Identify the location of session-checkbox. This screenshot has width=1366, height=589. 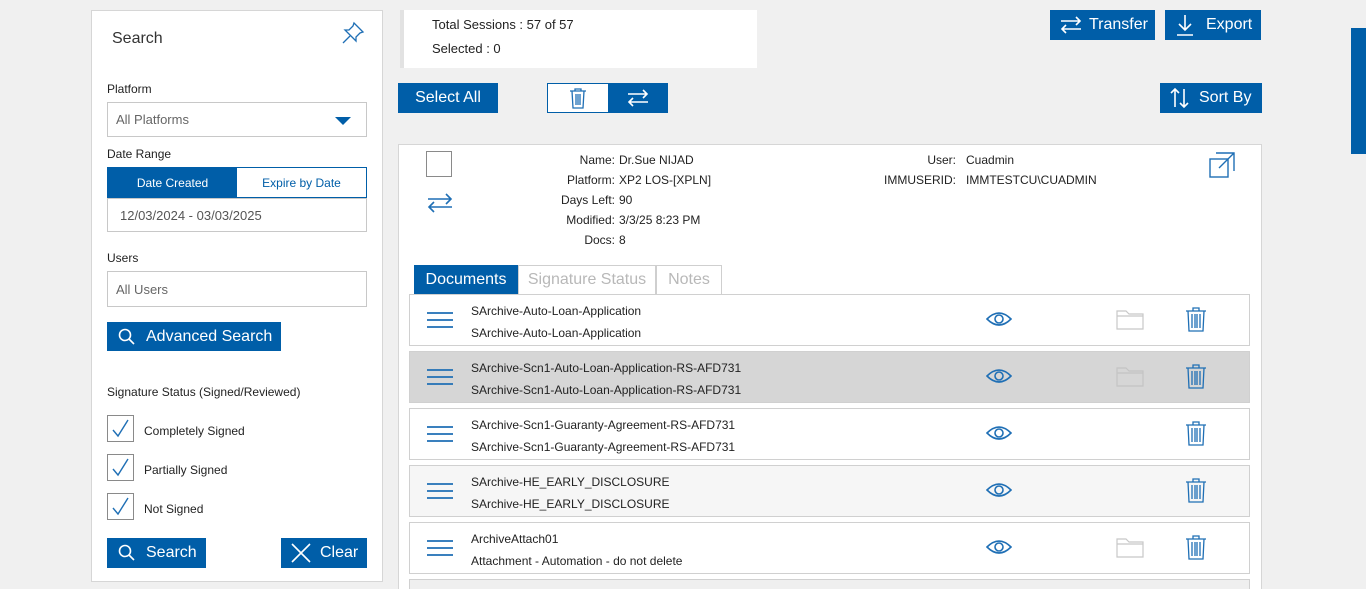
(439, 164).